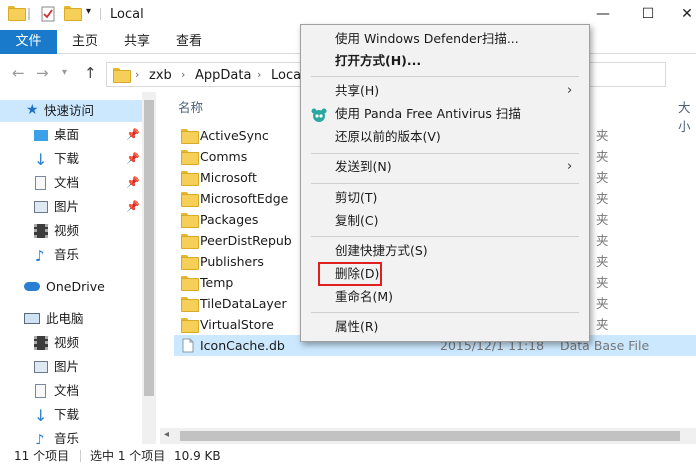 Image resolution: width=696 pixels, height=469 pixels. What do you see at coordinates (319, 114) in the screenshot?
I see `panda-antivirus-icon` at bounding box center [319, 114].